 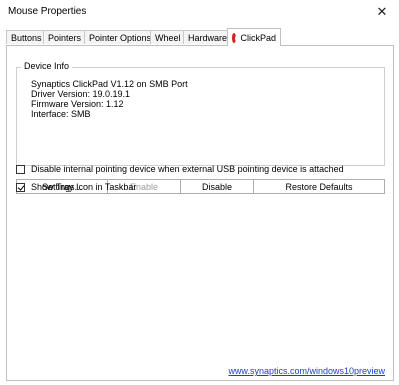 What do you see at coordinates (47, 11) in the screenshot?
I see `window-title: Mouse Properties` at bounding box center [47, 11].